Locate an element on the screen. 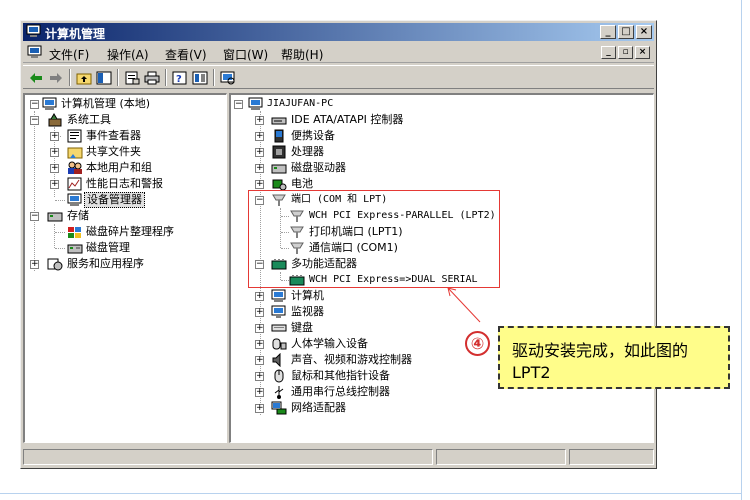 The height and width of the screenshot is (500, 750). tree-node-performance-logs: + 性能日志和警报 is located at coordinates (125, 184).